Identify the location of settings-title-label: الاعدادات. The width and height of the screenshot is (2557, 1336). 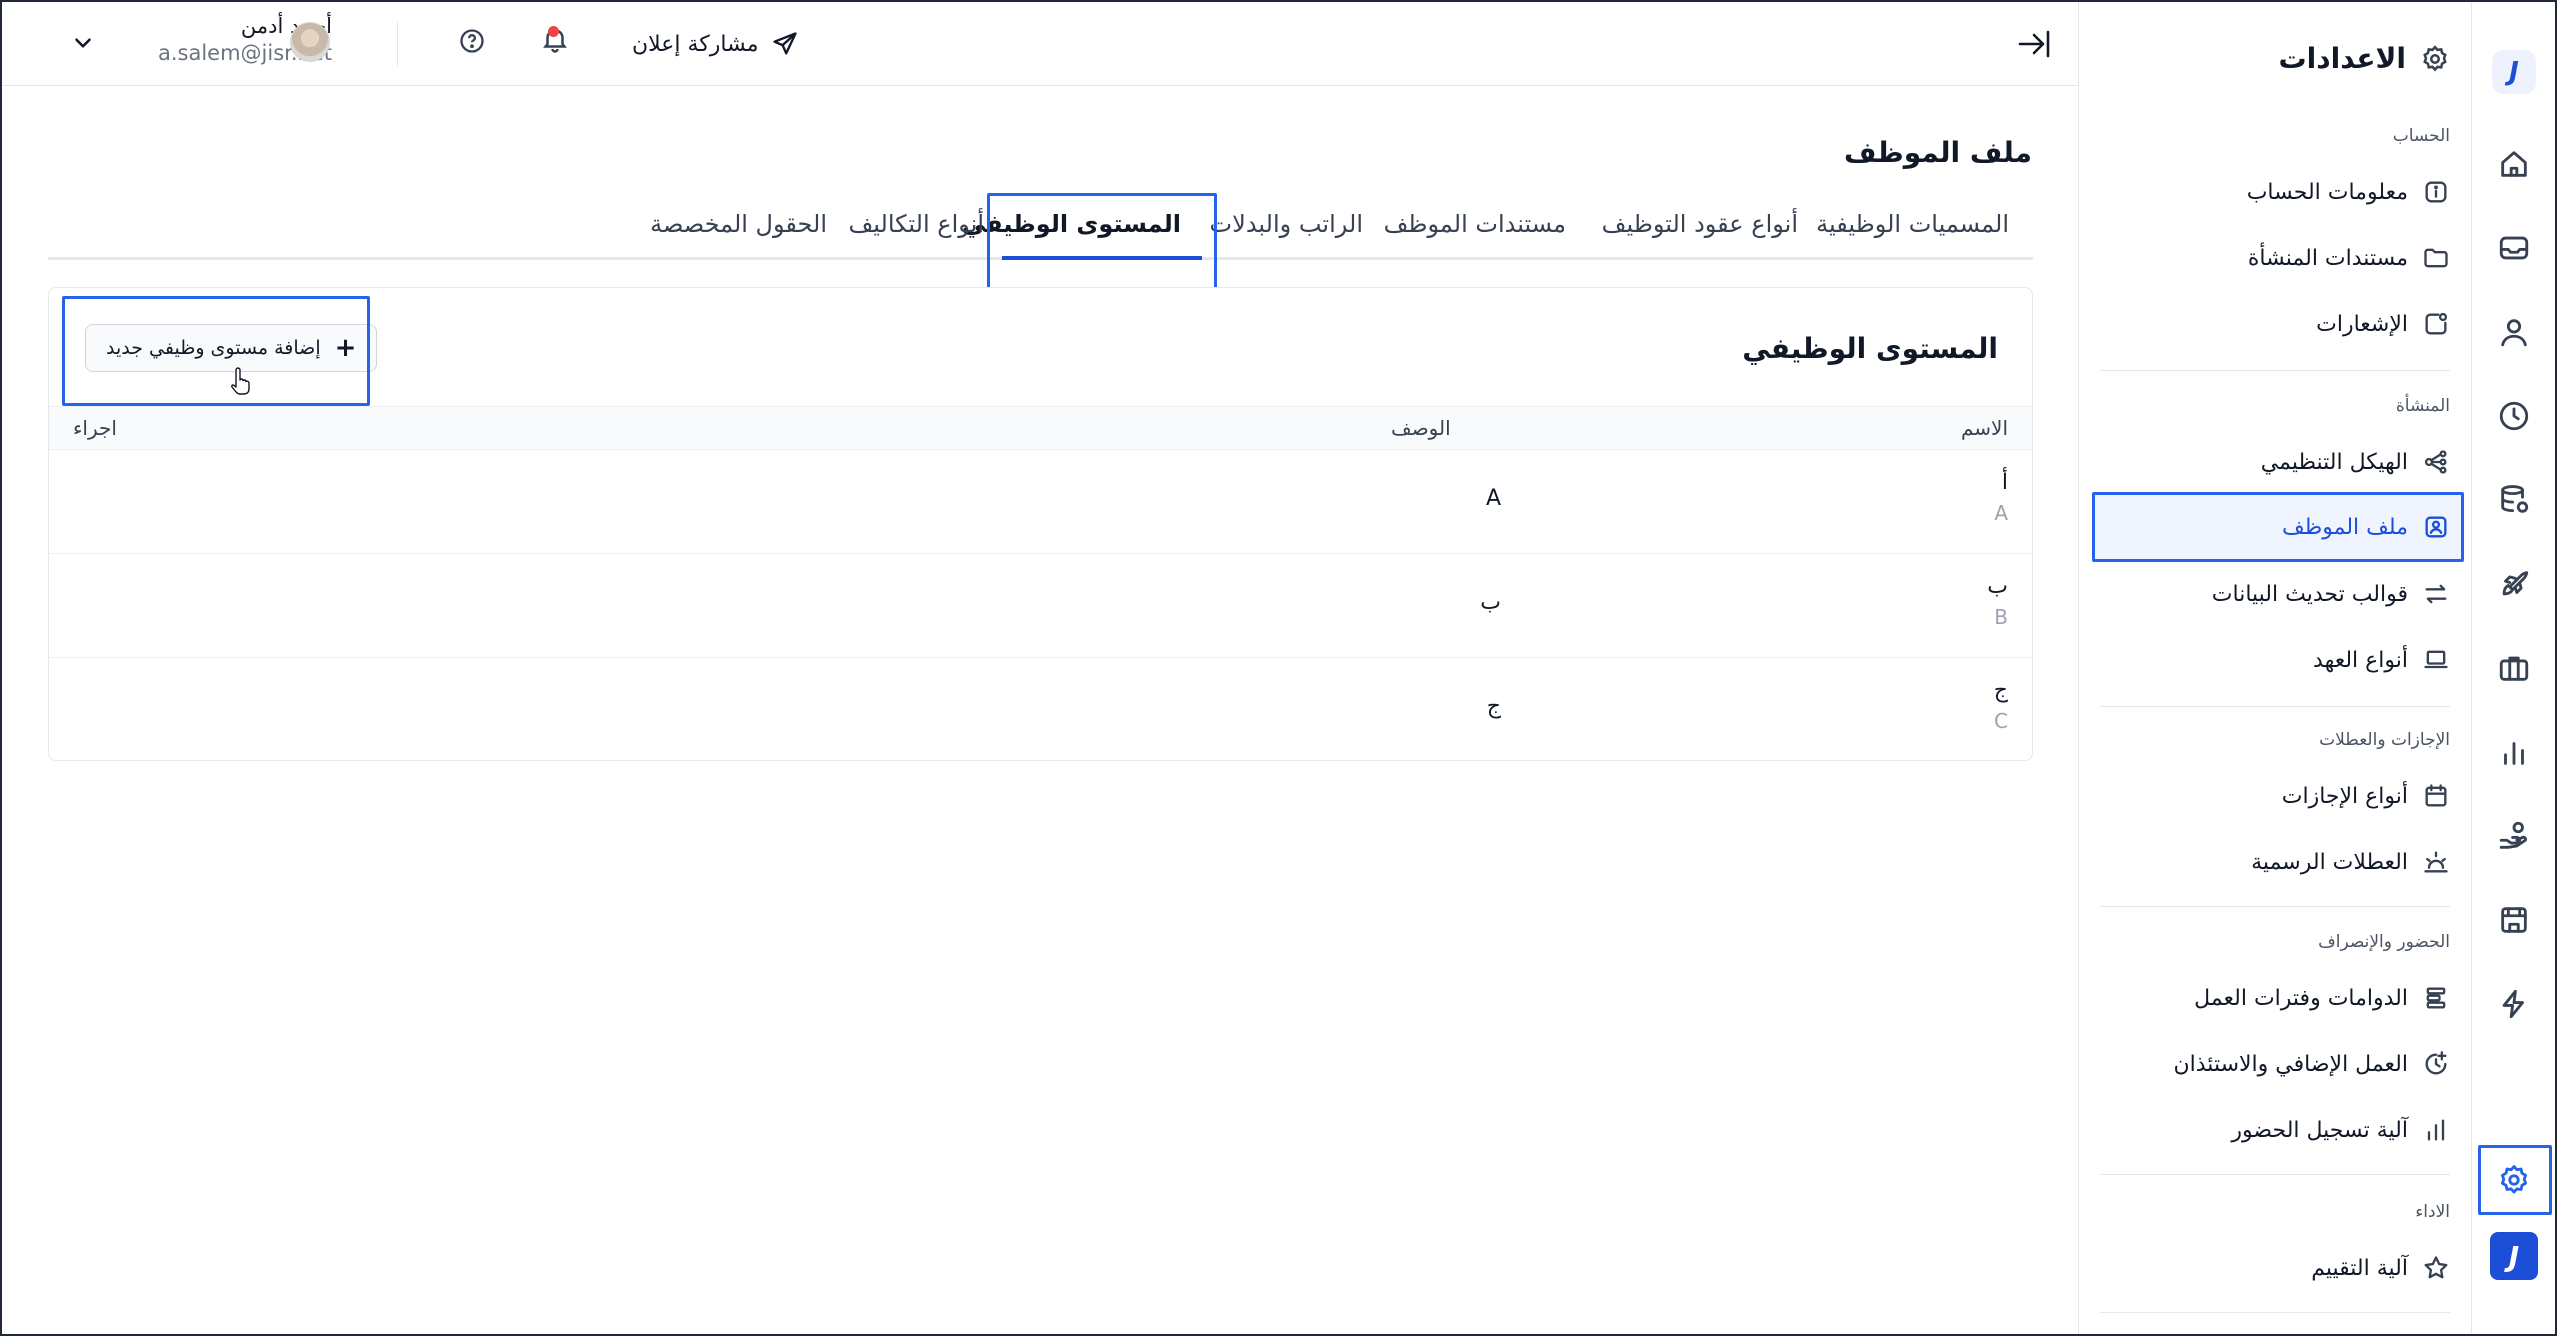
(2342, 58).